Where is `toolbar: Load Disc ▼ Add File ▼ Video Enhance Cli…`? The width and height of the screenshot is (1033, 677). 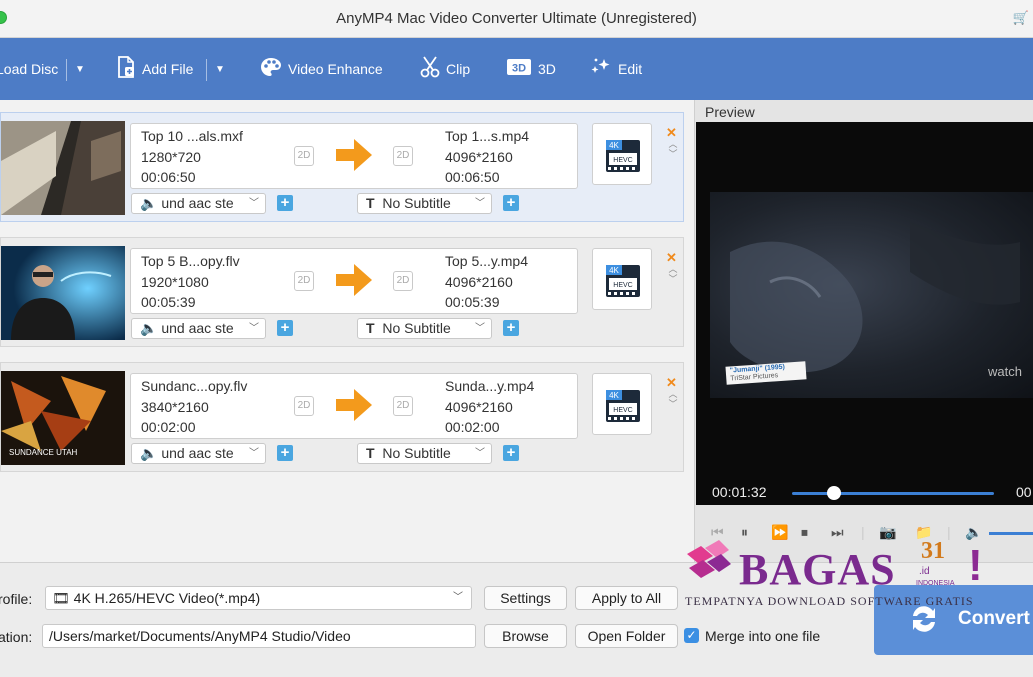 toolbar: Load Disc ▼ Add File ▼ Video Enhance Cli… is located at coordinates (516, 69).